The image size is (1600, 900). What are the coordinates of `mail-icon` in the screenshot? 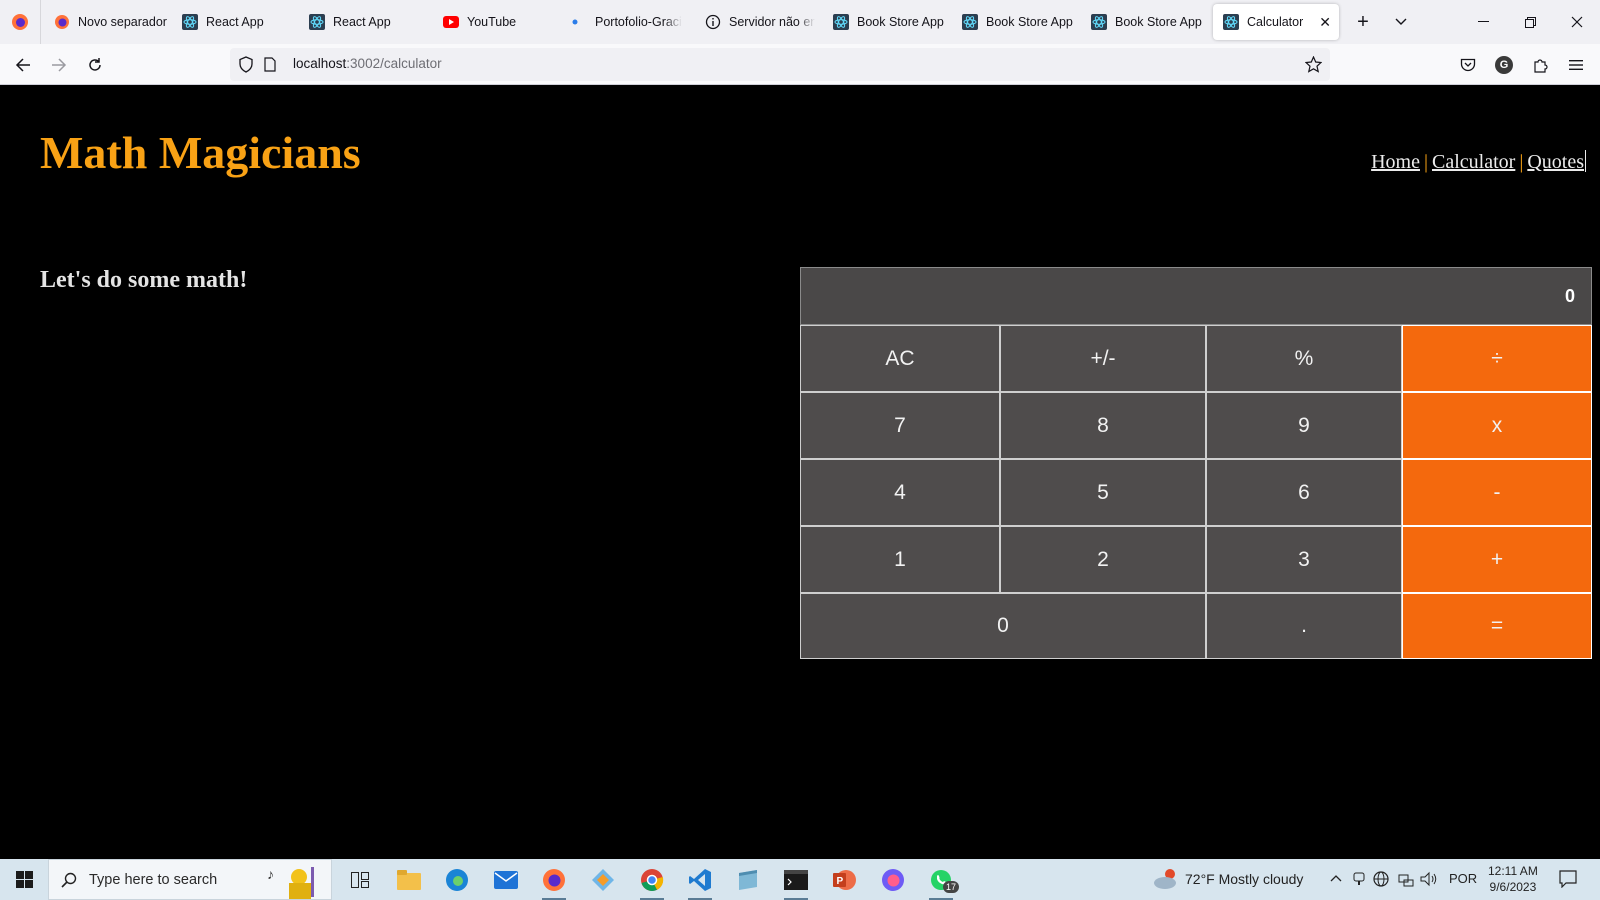 It's located at (506, 880).